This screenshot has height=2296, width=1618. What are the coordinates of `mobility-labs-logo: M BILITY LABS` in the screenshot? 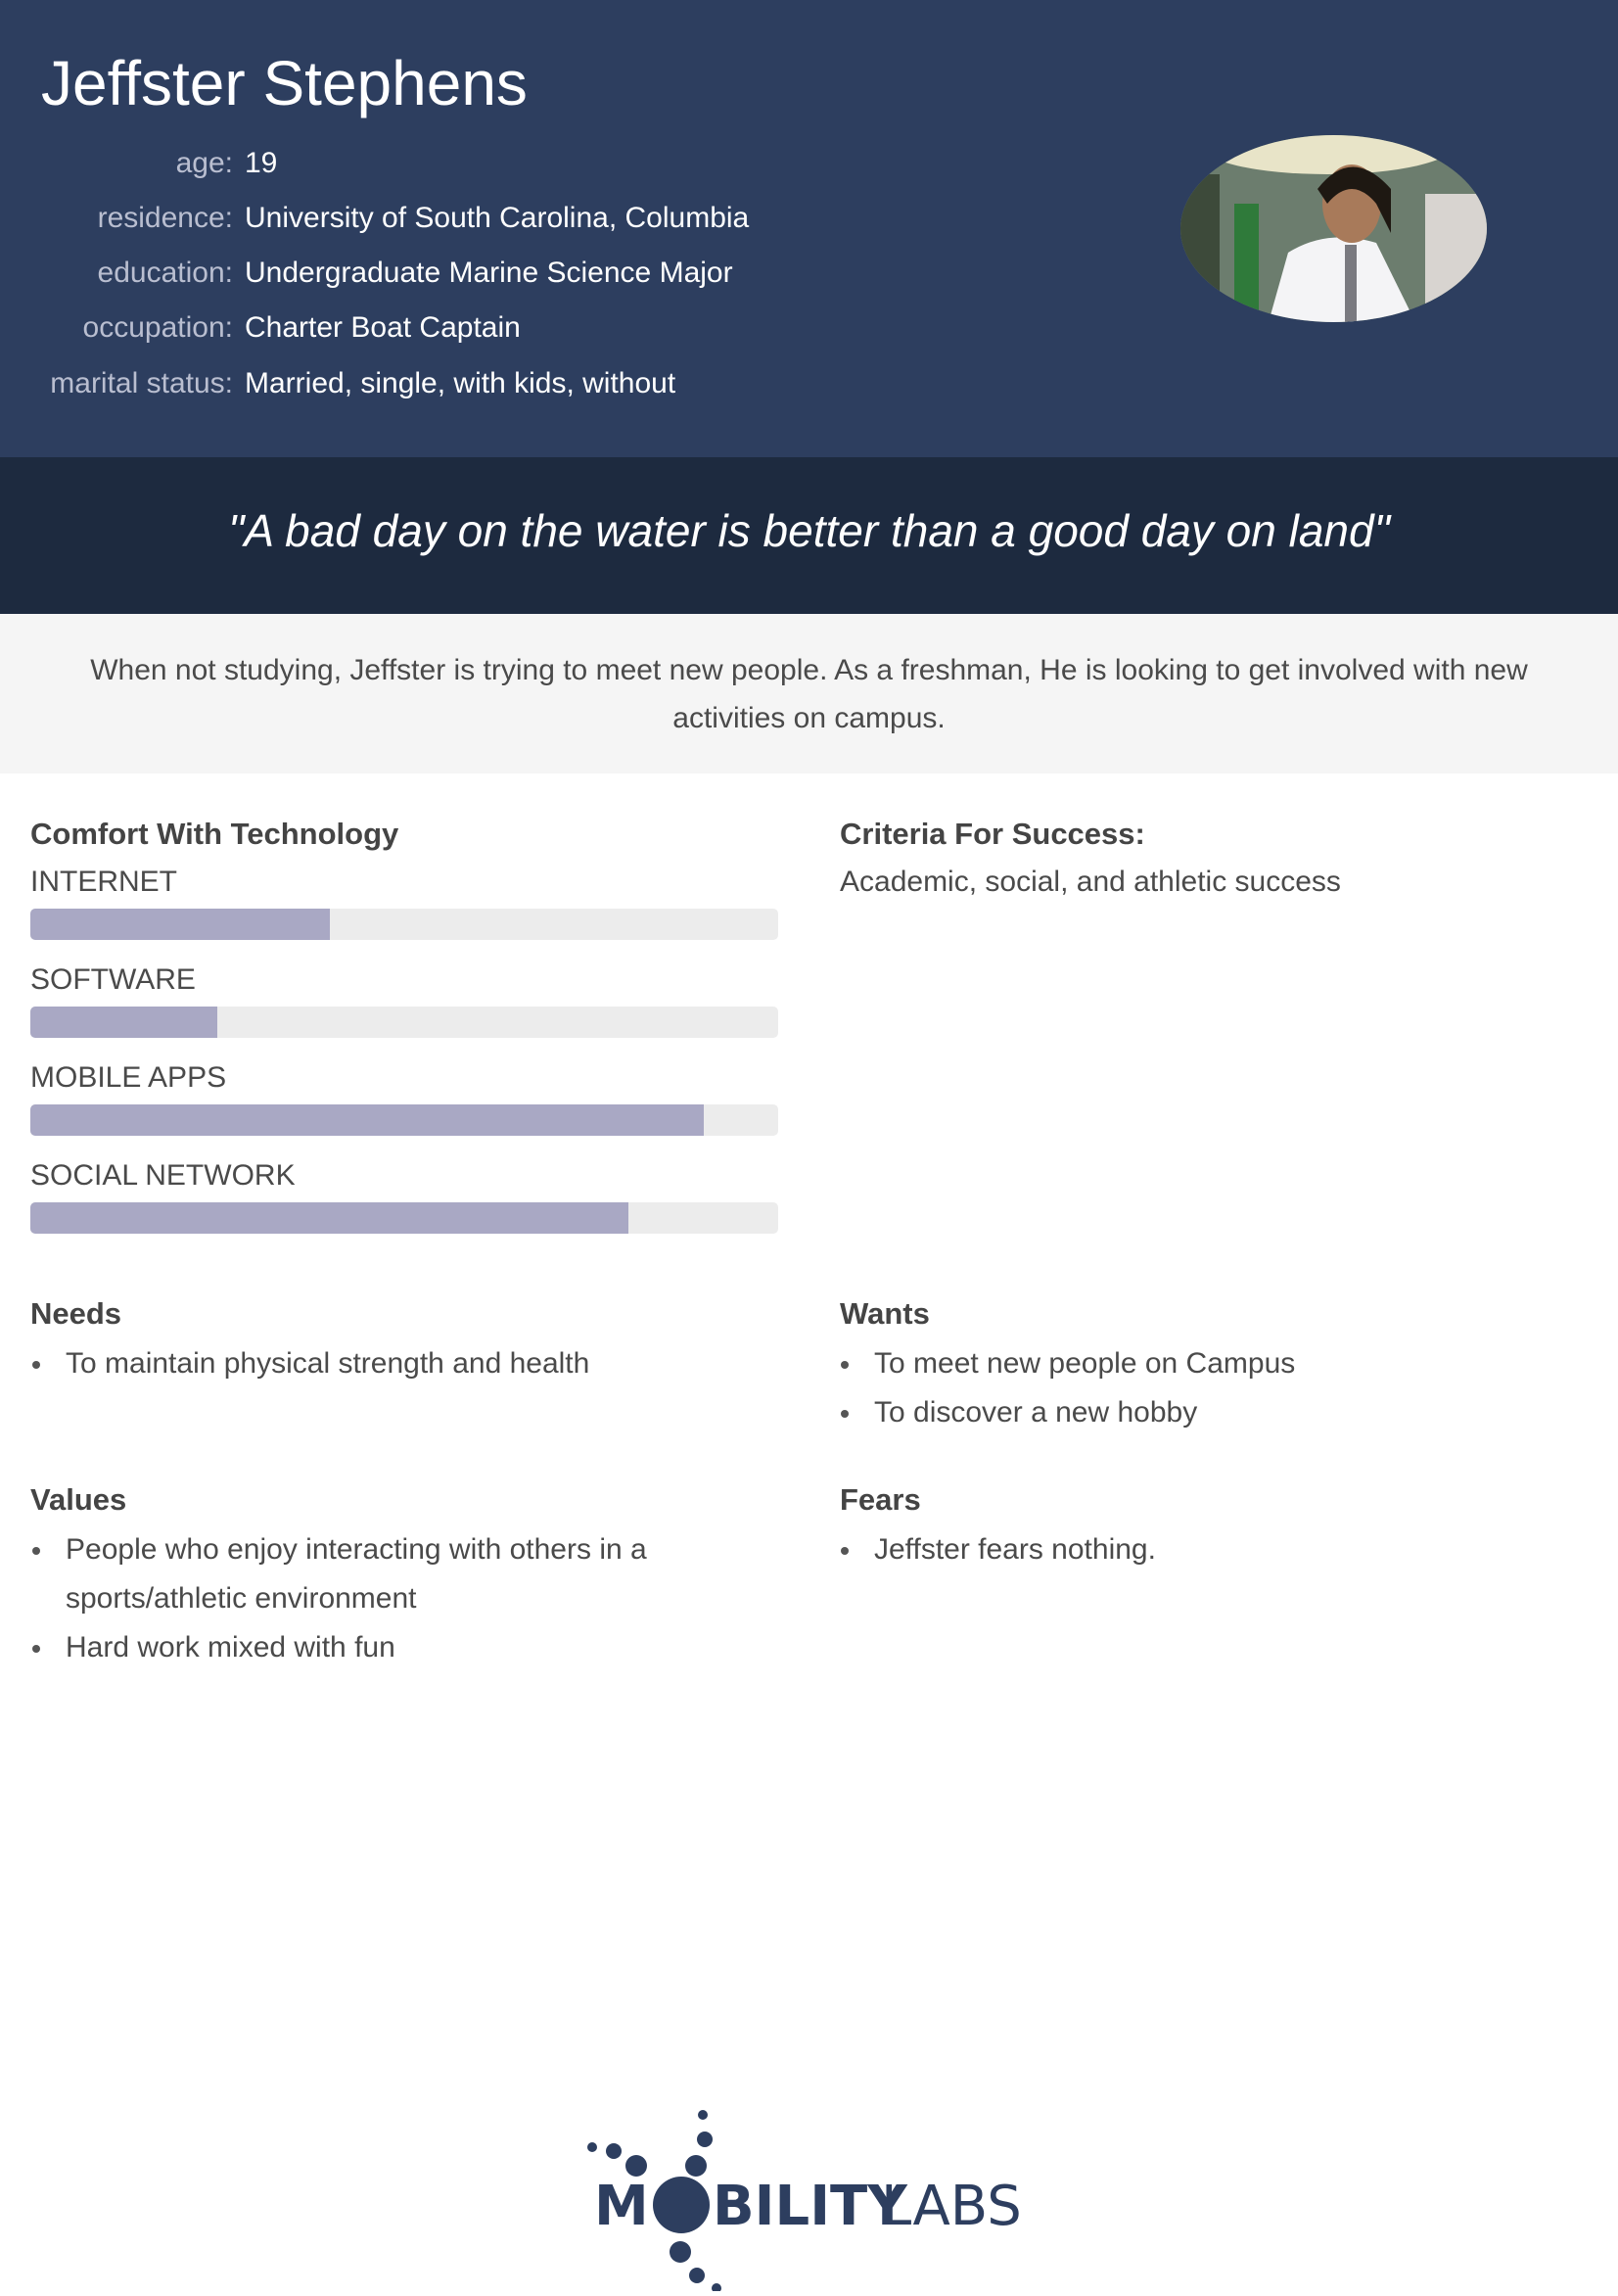 It's located at (813, 2184).